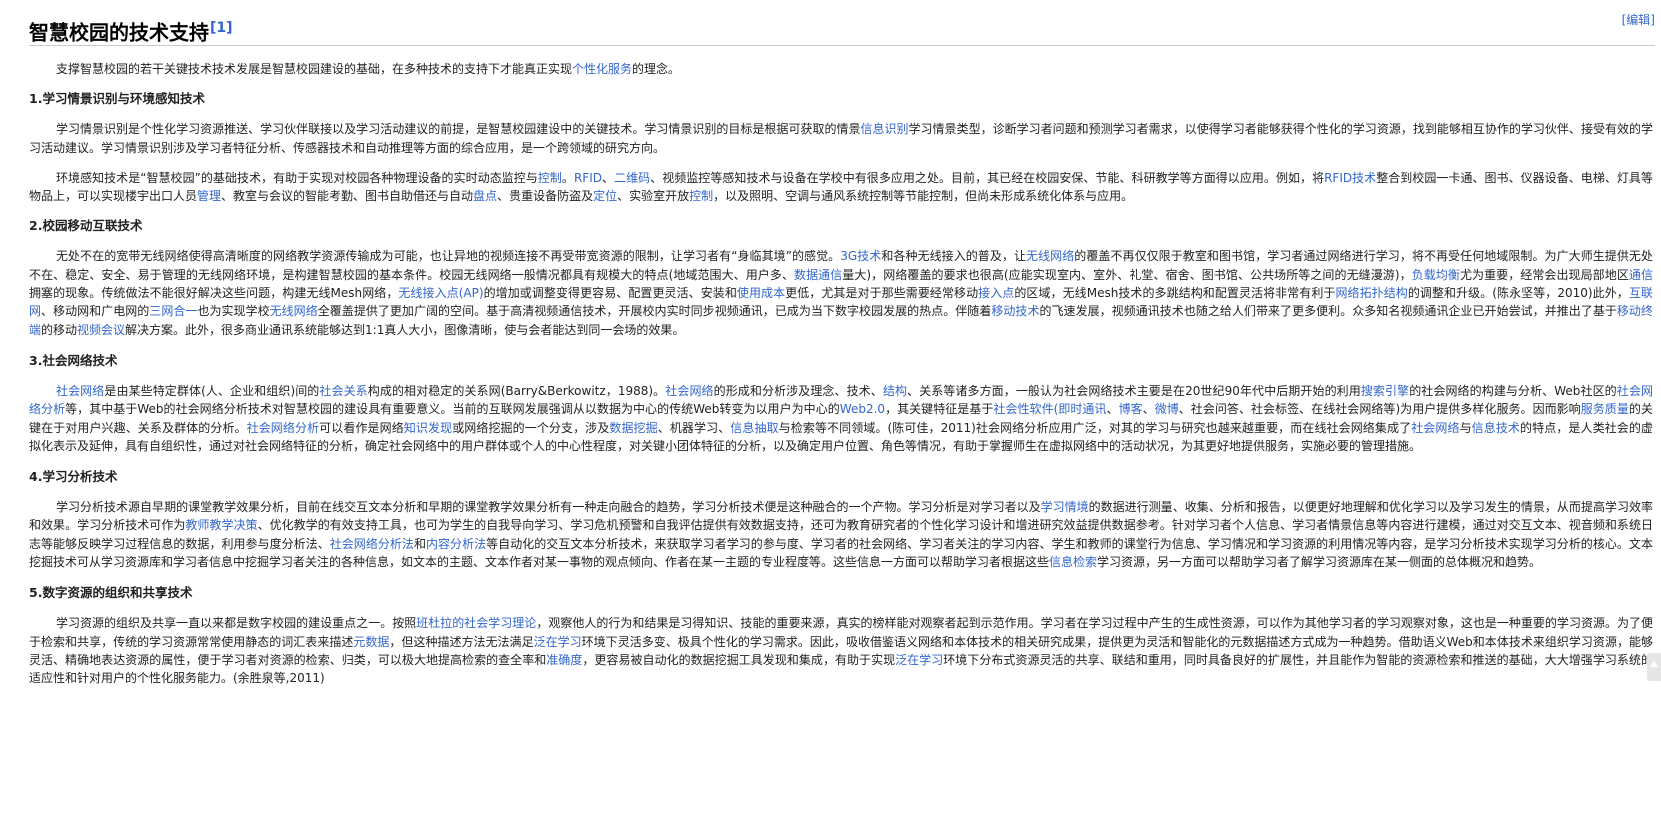  I want to click on wiki-link: 无线接入点, so click(428, 293).